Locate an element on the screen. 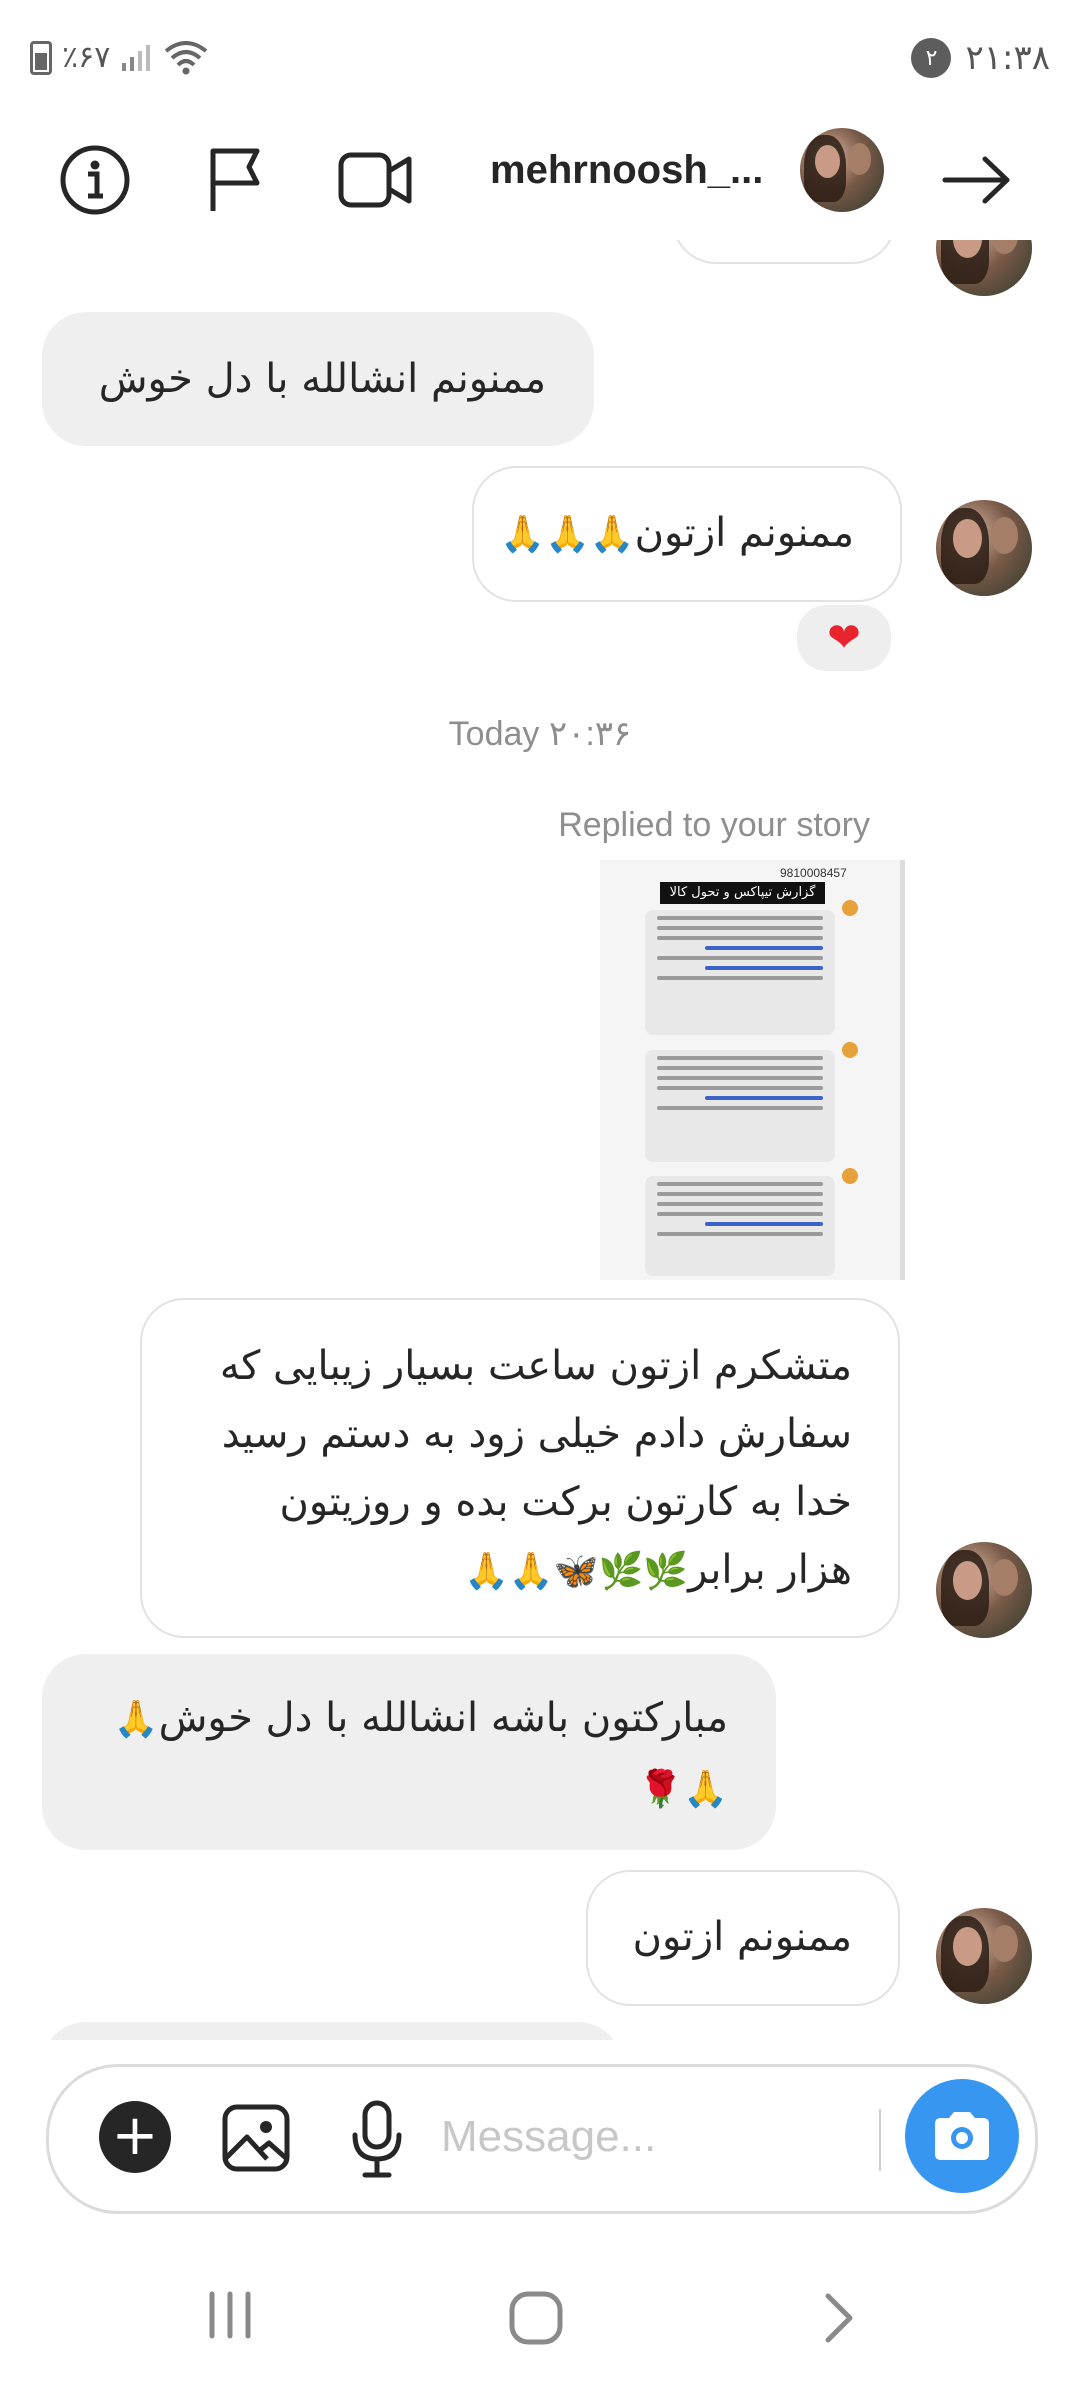  received-message: مبارکتون باشه انشالله با دل خوش🙏 🌹🙏 is located at coordinates (409, 1752).